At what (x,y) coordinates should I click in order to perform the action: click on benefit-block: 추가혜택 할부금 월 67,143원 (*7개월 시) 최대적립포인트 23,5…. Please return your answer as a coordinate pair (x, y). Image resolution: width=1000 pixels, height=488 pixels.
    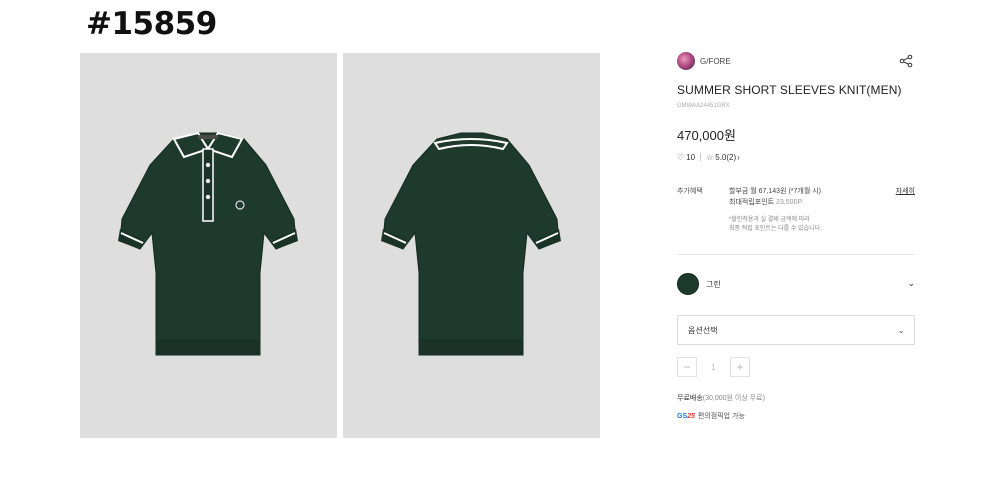
    Looking at the image, I should click on (796, 211).